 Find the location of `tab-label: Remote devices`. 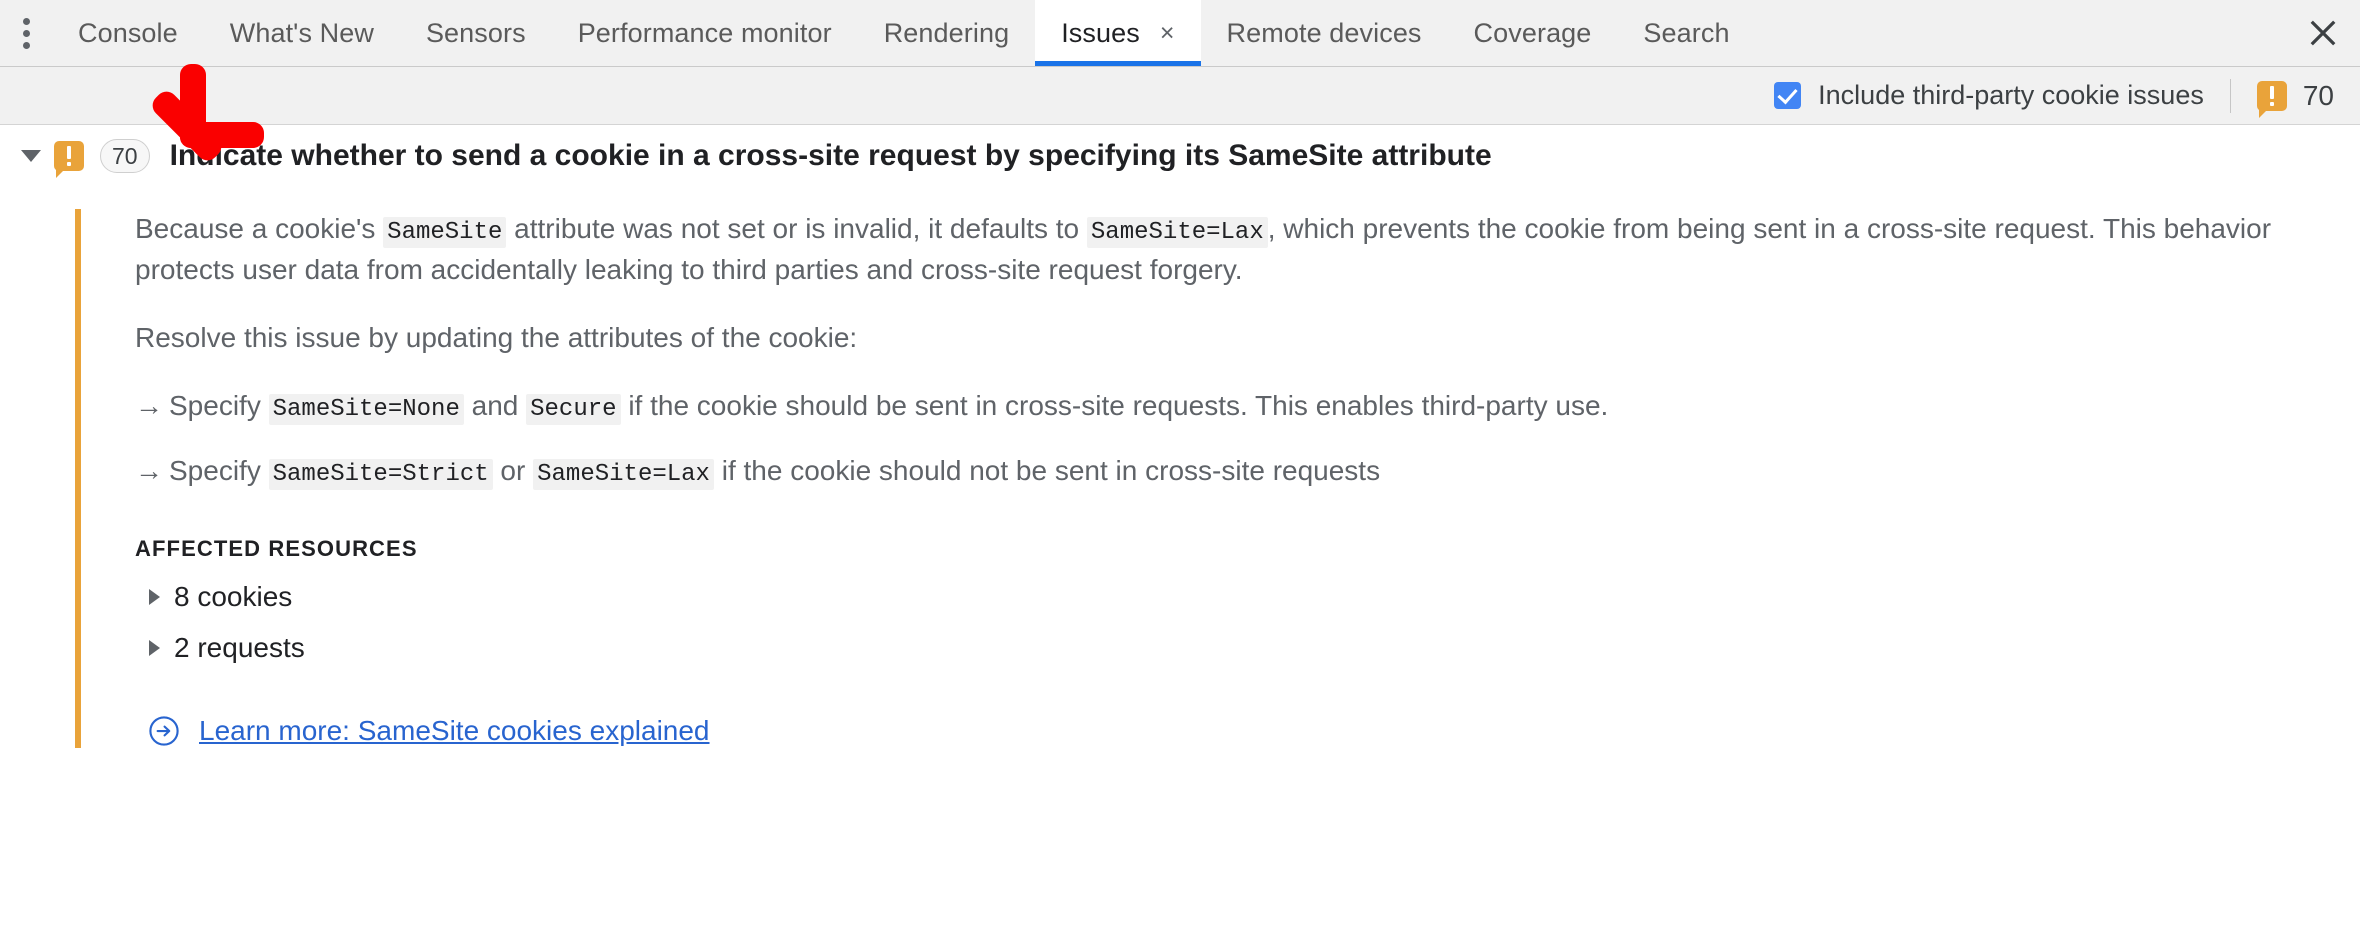

tab-label: Remote devices is located at coordinates (1324, 32).